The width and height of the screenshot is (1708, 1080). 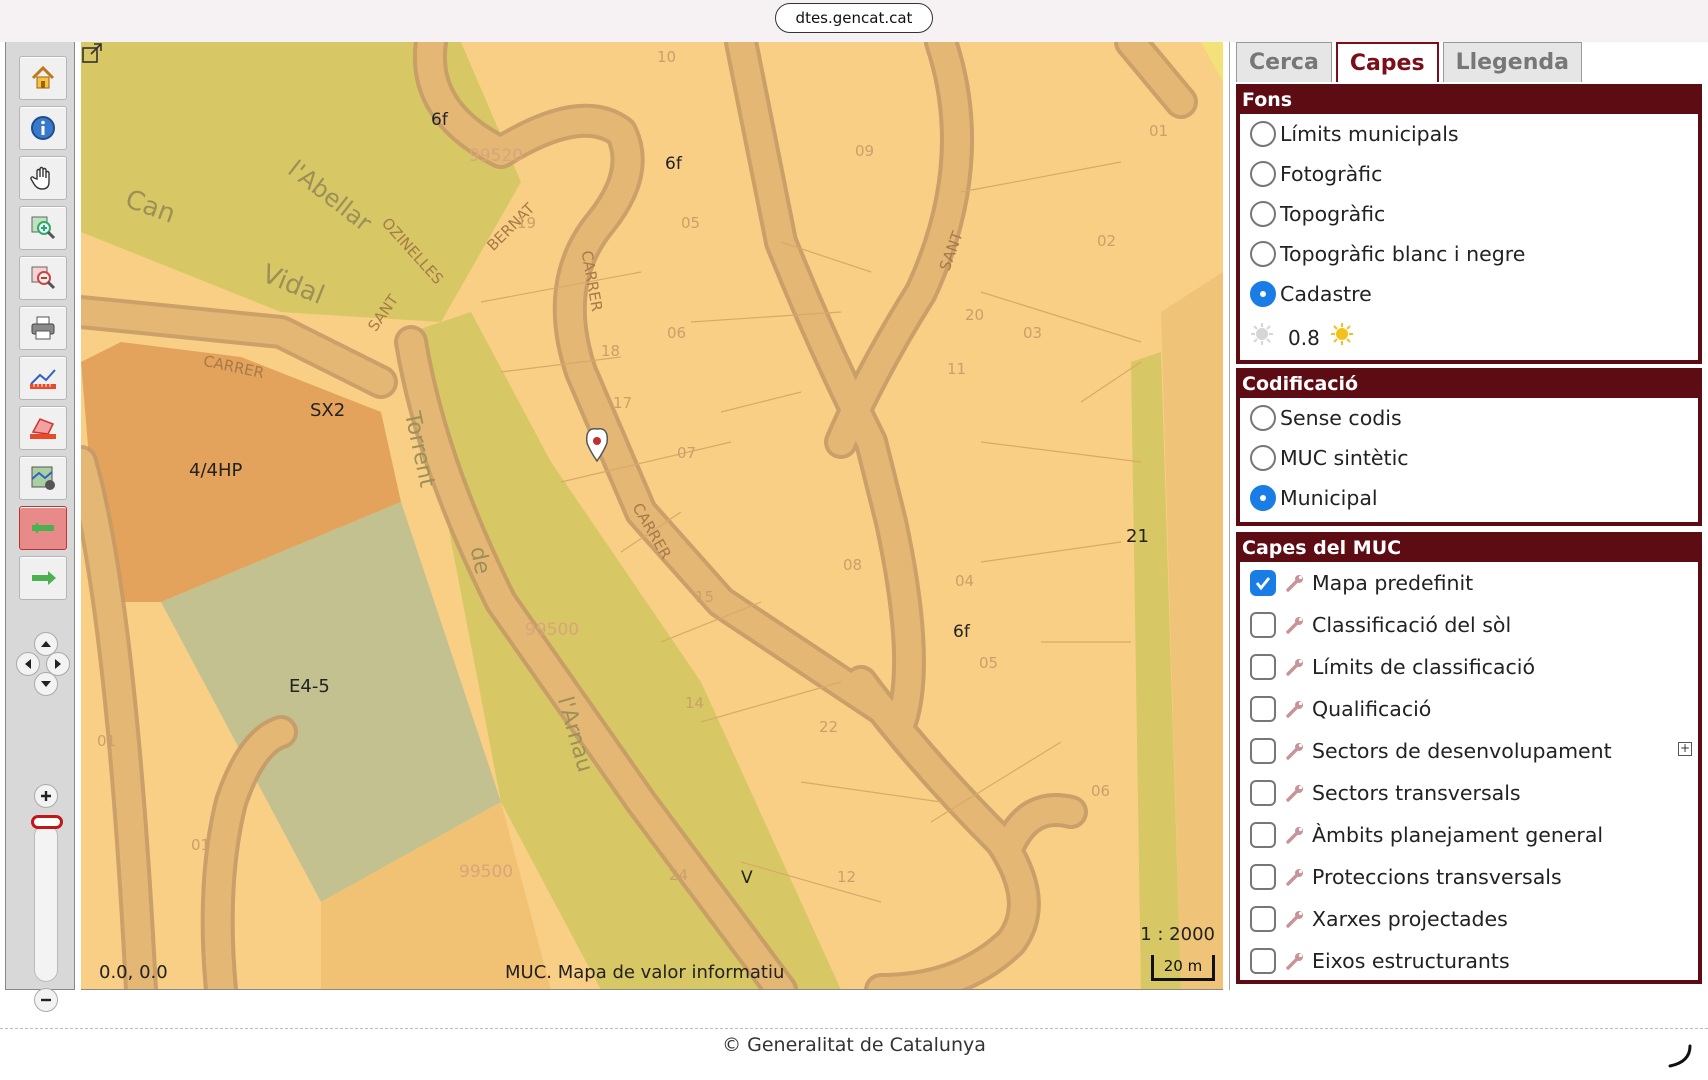 What do you see at coordinates (695, 703) in the screenshot?
I see `parcel-label: 14` at bounding box center [695, 703].